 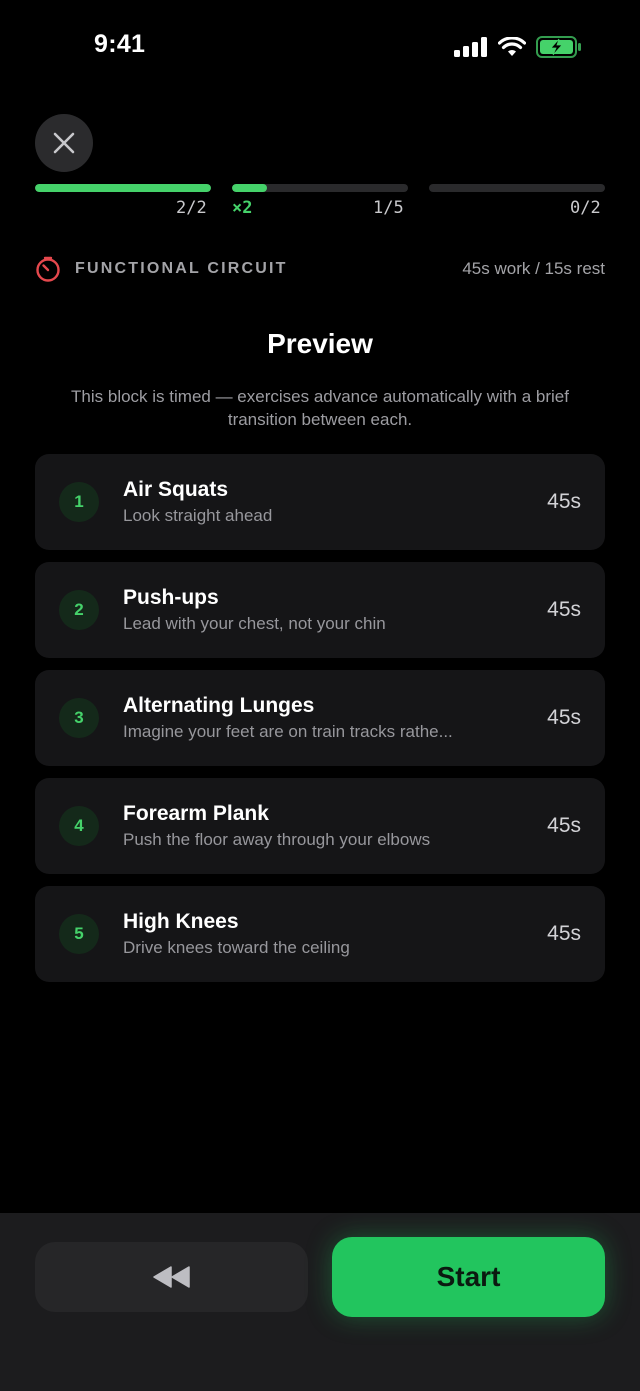 I want to click on exercise-cue: Look straight ahead, so click(x=198, y=515).